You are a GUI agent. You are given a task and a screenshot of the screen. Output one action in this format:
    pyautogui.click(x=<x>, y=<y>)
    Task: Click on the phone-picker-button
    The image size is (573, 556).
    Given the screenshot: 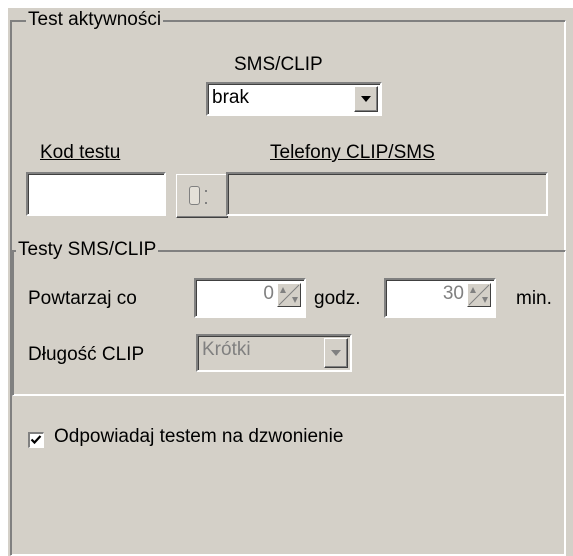 What is the action you would take?
    pyautogui.click(x=202, y=196)
    